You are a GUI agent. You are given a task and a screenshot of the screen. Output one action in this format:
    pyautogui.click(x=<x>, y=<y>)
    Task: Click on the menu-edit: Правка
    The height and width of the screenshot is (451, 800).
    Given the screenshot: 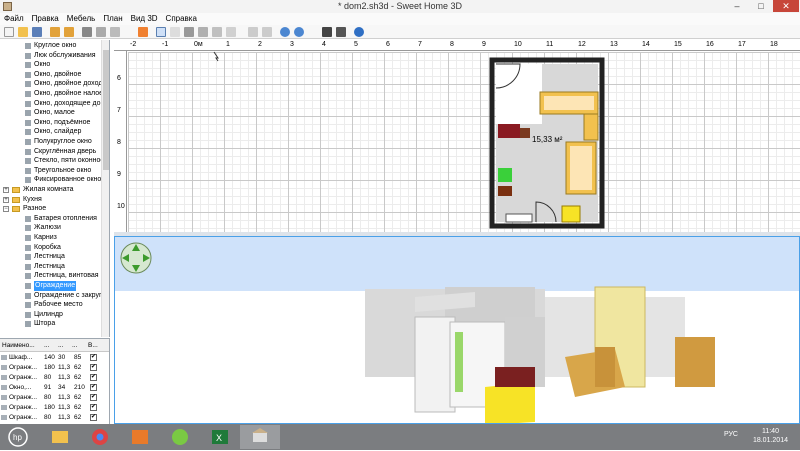 What is the action you would take?
    pyautogui.click(x=45, y=18)
    